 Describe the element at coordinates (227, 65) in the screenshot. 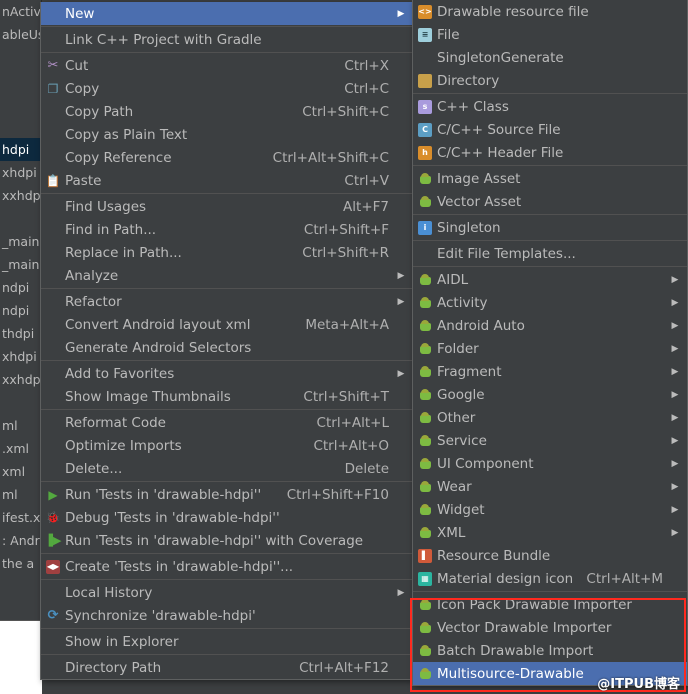

I see `menu-item-cut: ✂ Cut Ctrl+X` at that location.